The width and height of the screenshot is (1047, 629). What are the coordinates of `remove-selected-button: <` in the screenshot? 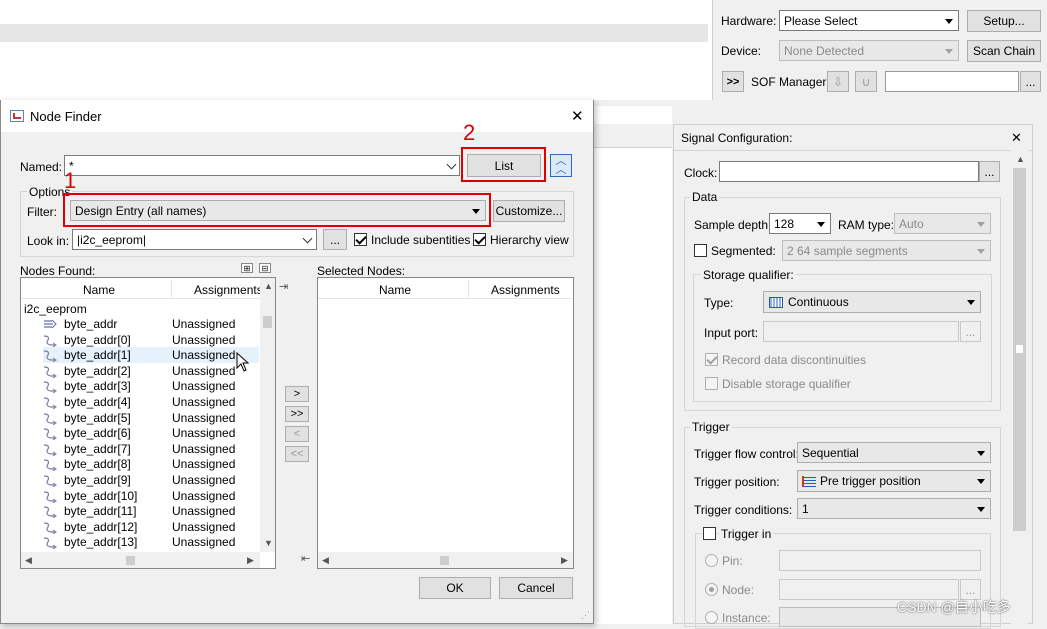 It's located at (297, 434).